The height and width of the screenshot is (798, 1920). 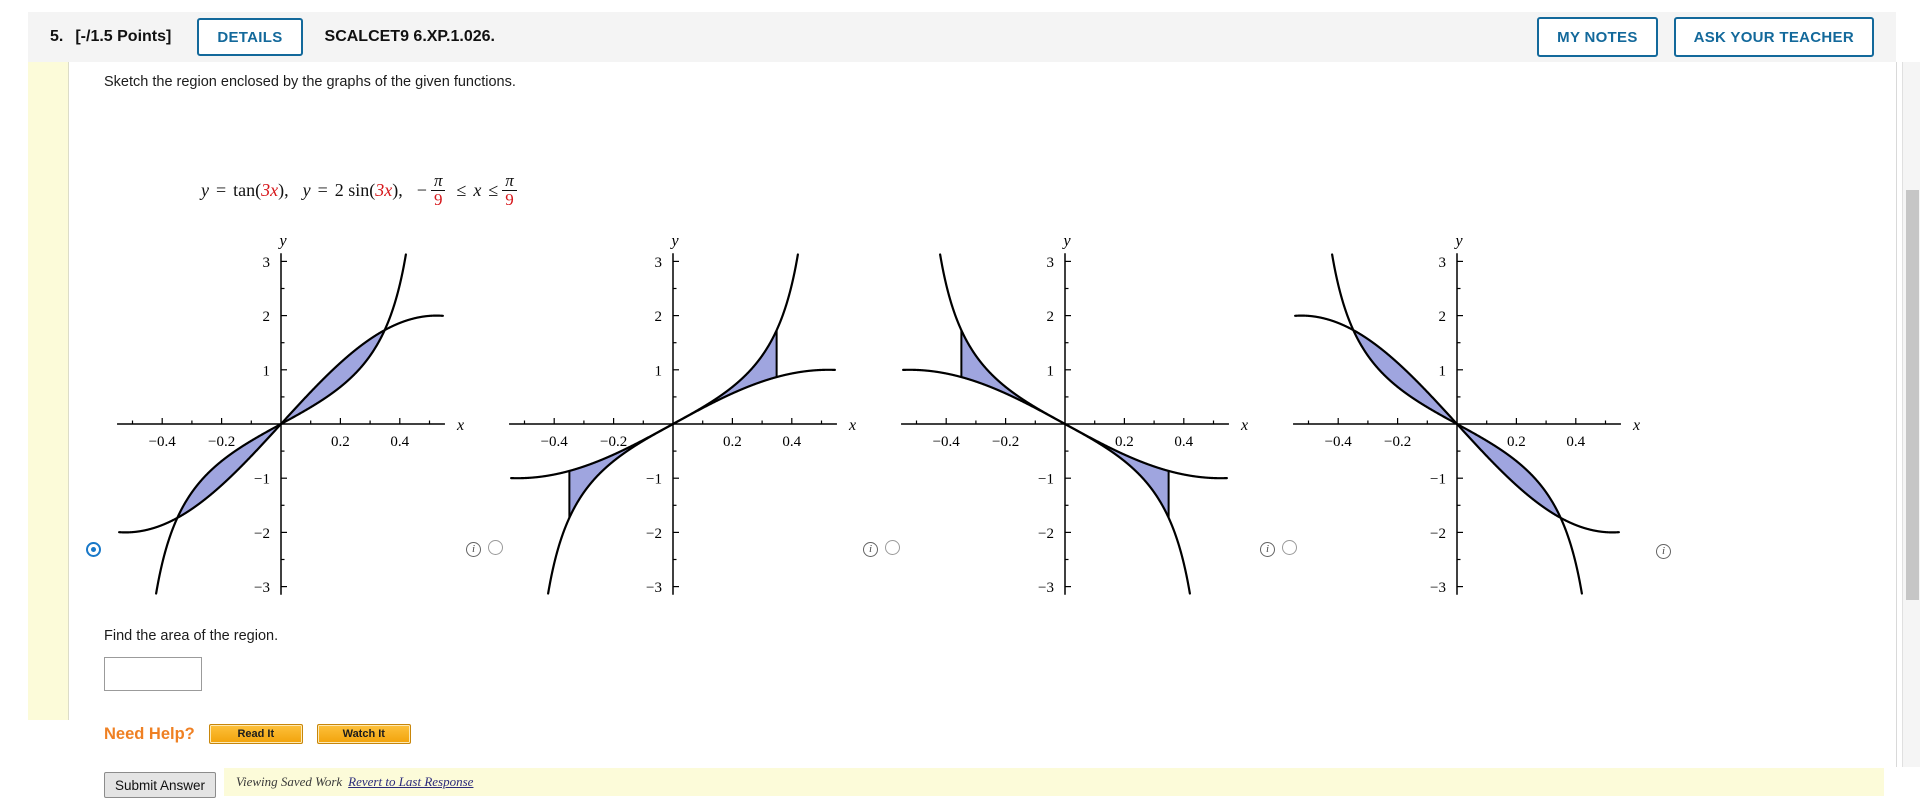 I want to click on find-area-label: Find the area of the region., so click(x=191, y=636).